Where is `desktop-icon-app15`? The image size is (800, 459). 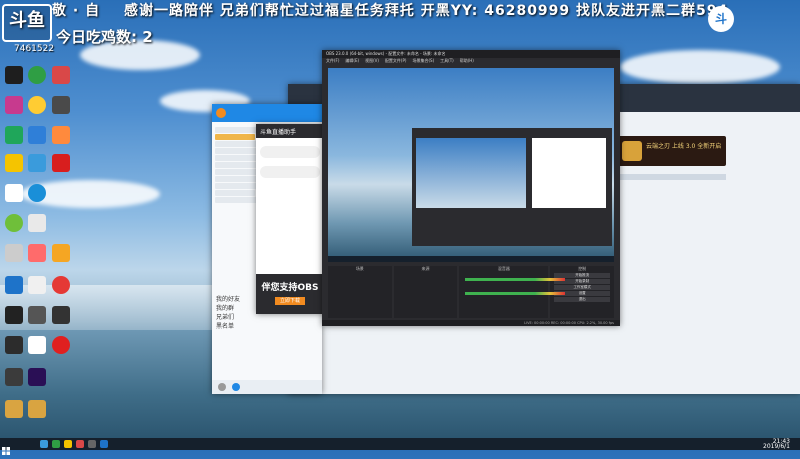 desktop-icon-app15 is located at coordinates (61, 253).